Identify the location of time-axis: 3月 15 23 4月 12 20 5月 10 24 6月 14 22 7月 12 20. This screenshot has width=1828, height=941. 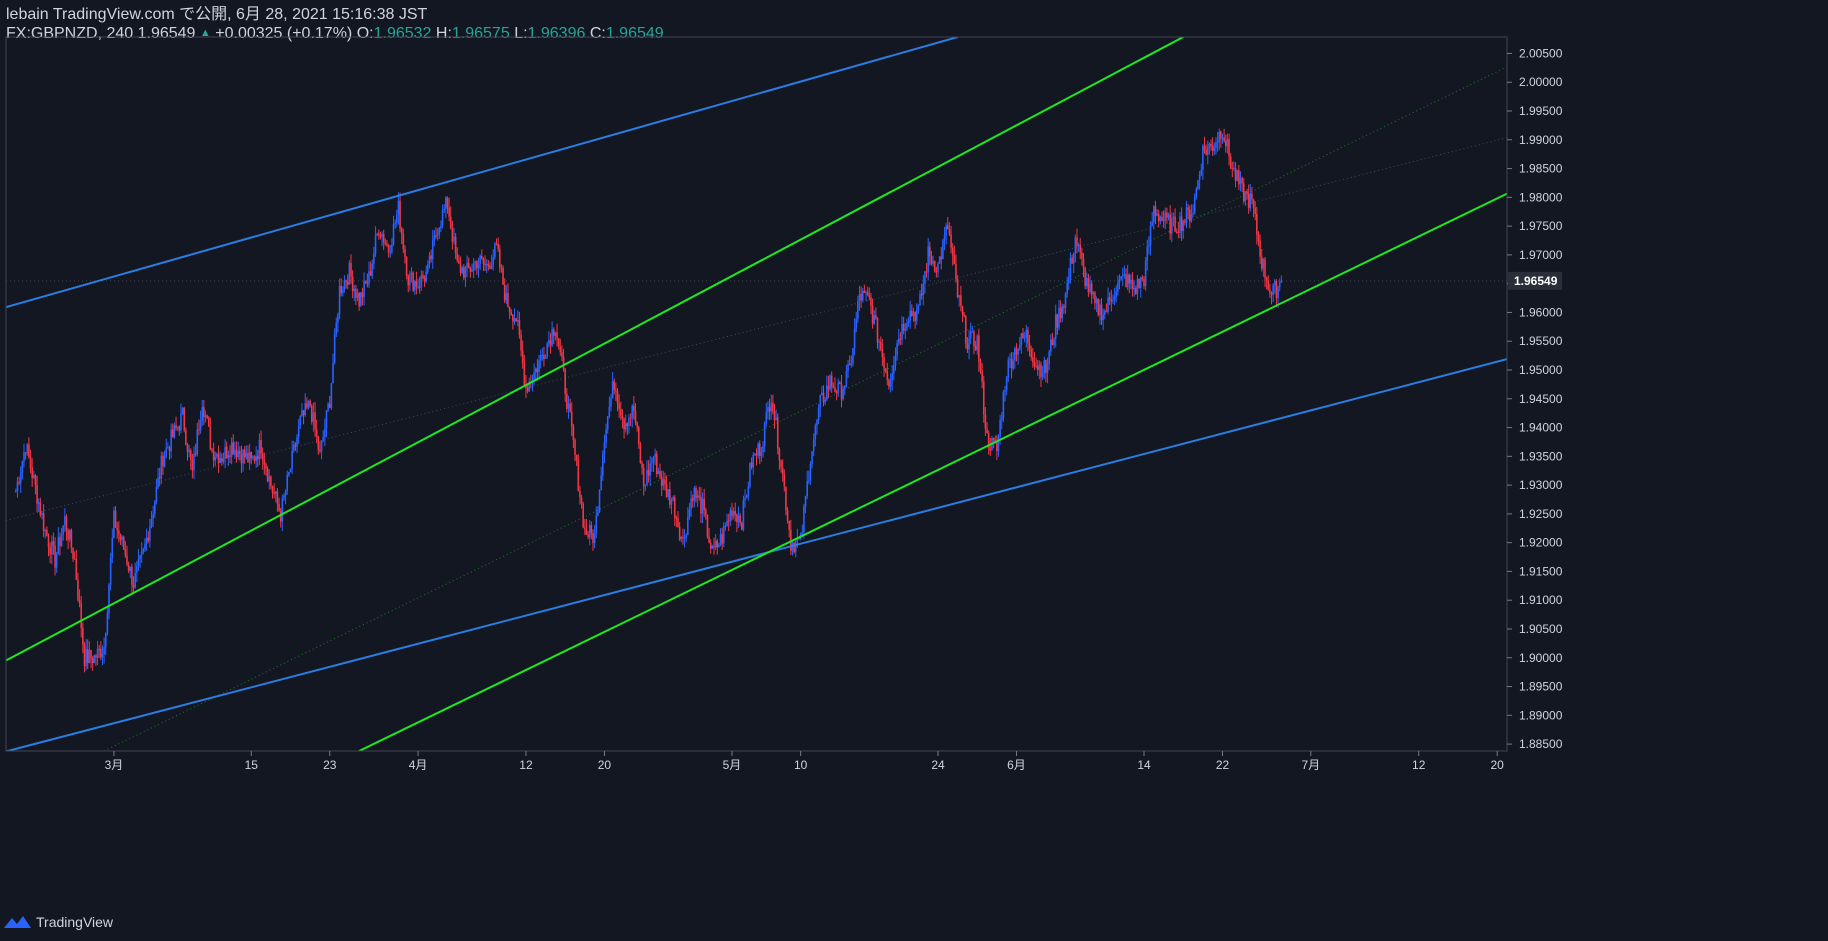
(805, 761).